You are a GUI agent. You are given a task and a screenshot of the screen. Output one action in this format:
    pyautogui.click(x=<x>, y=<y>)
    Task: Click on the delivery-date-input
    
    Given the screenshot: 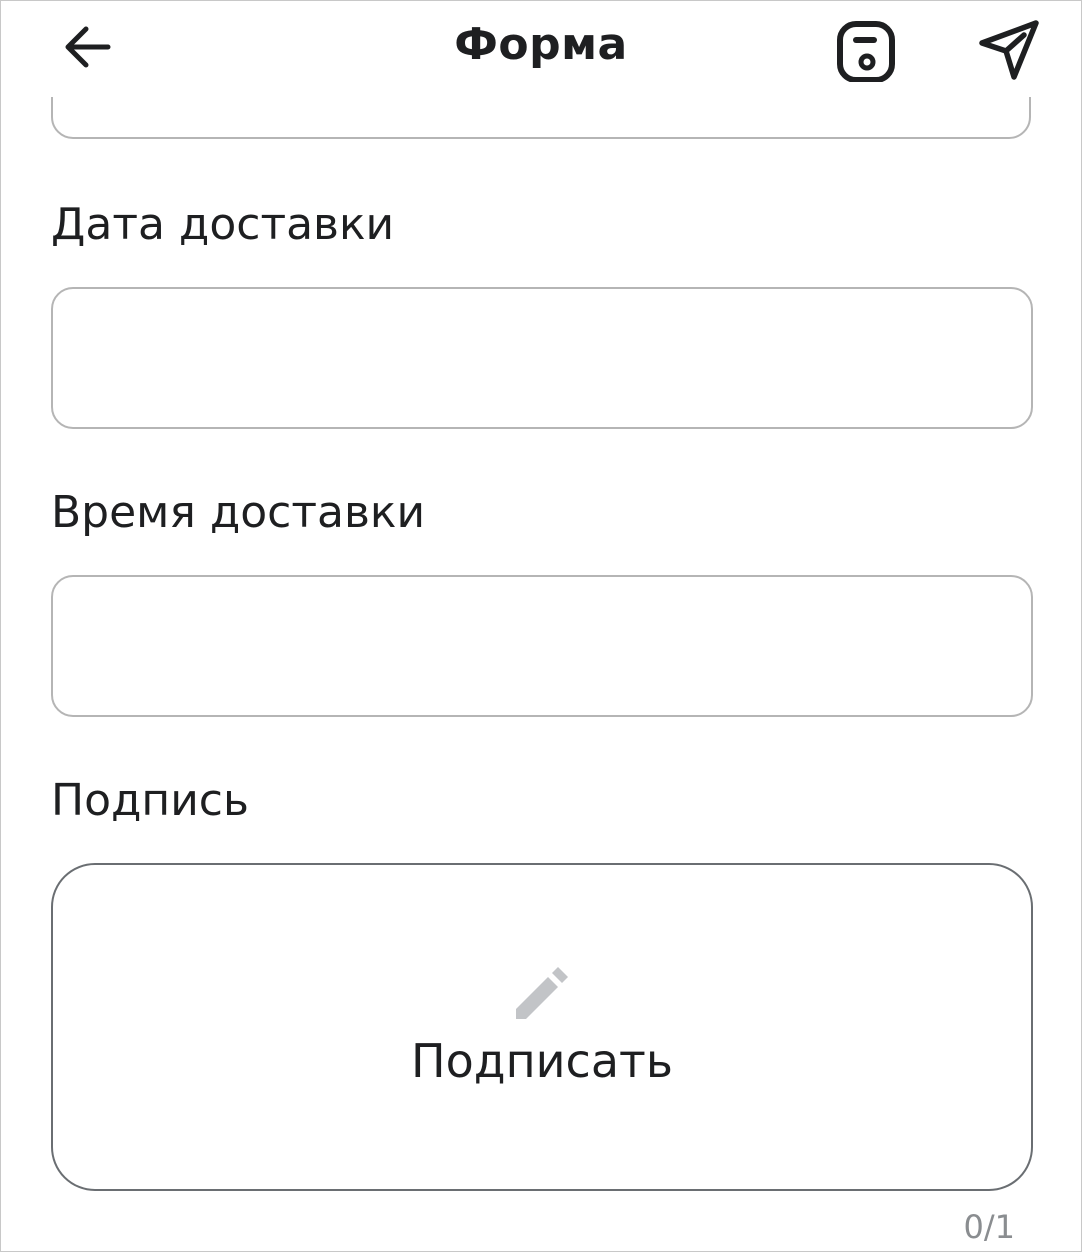 What is the action you would take?
    pyautogui.click(x=542, y=358)
    